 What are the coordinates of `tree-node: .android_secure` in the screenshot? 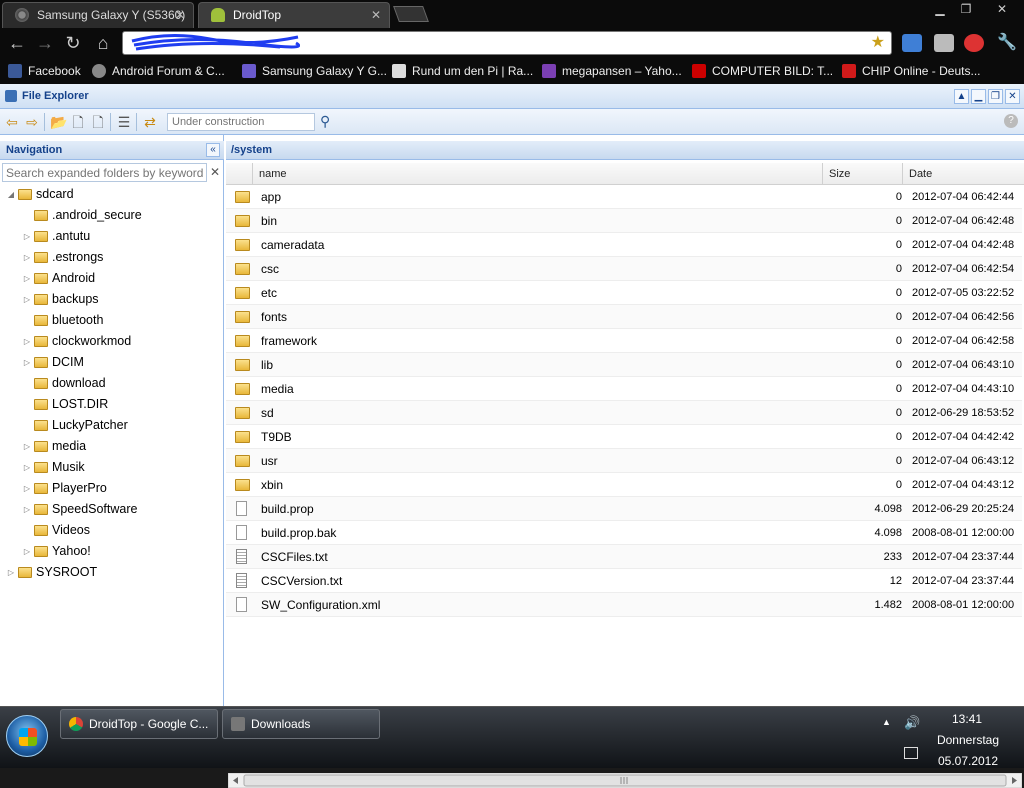 It's located at (123, 215).